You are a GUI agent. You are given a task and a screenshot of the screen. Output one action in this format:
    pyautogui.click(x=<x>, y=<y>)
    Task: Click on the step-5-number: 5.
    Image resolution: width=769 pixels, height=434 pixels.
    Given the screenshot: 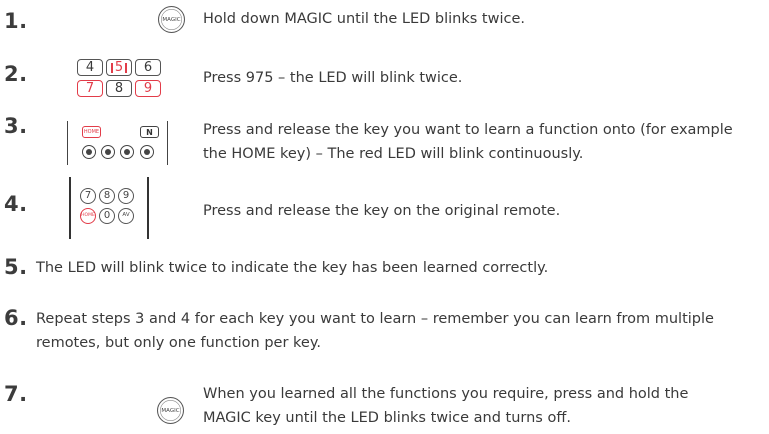 What is the action you would take?
    pyautogui.click(x=16, y=267)
    